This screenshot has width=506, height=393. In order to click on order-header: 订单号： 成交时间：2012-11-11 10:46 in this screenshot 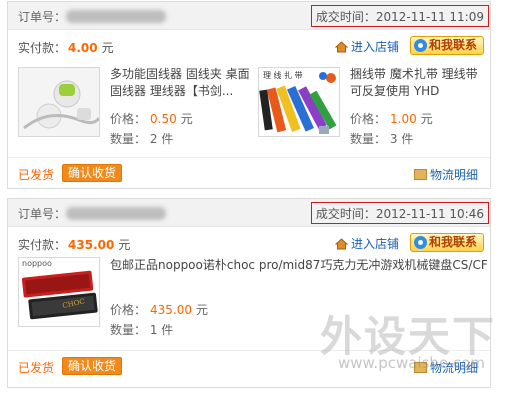, I will do `click(249, 213)`.